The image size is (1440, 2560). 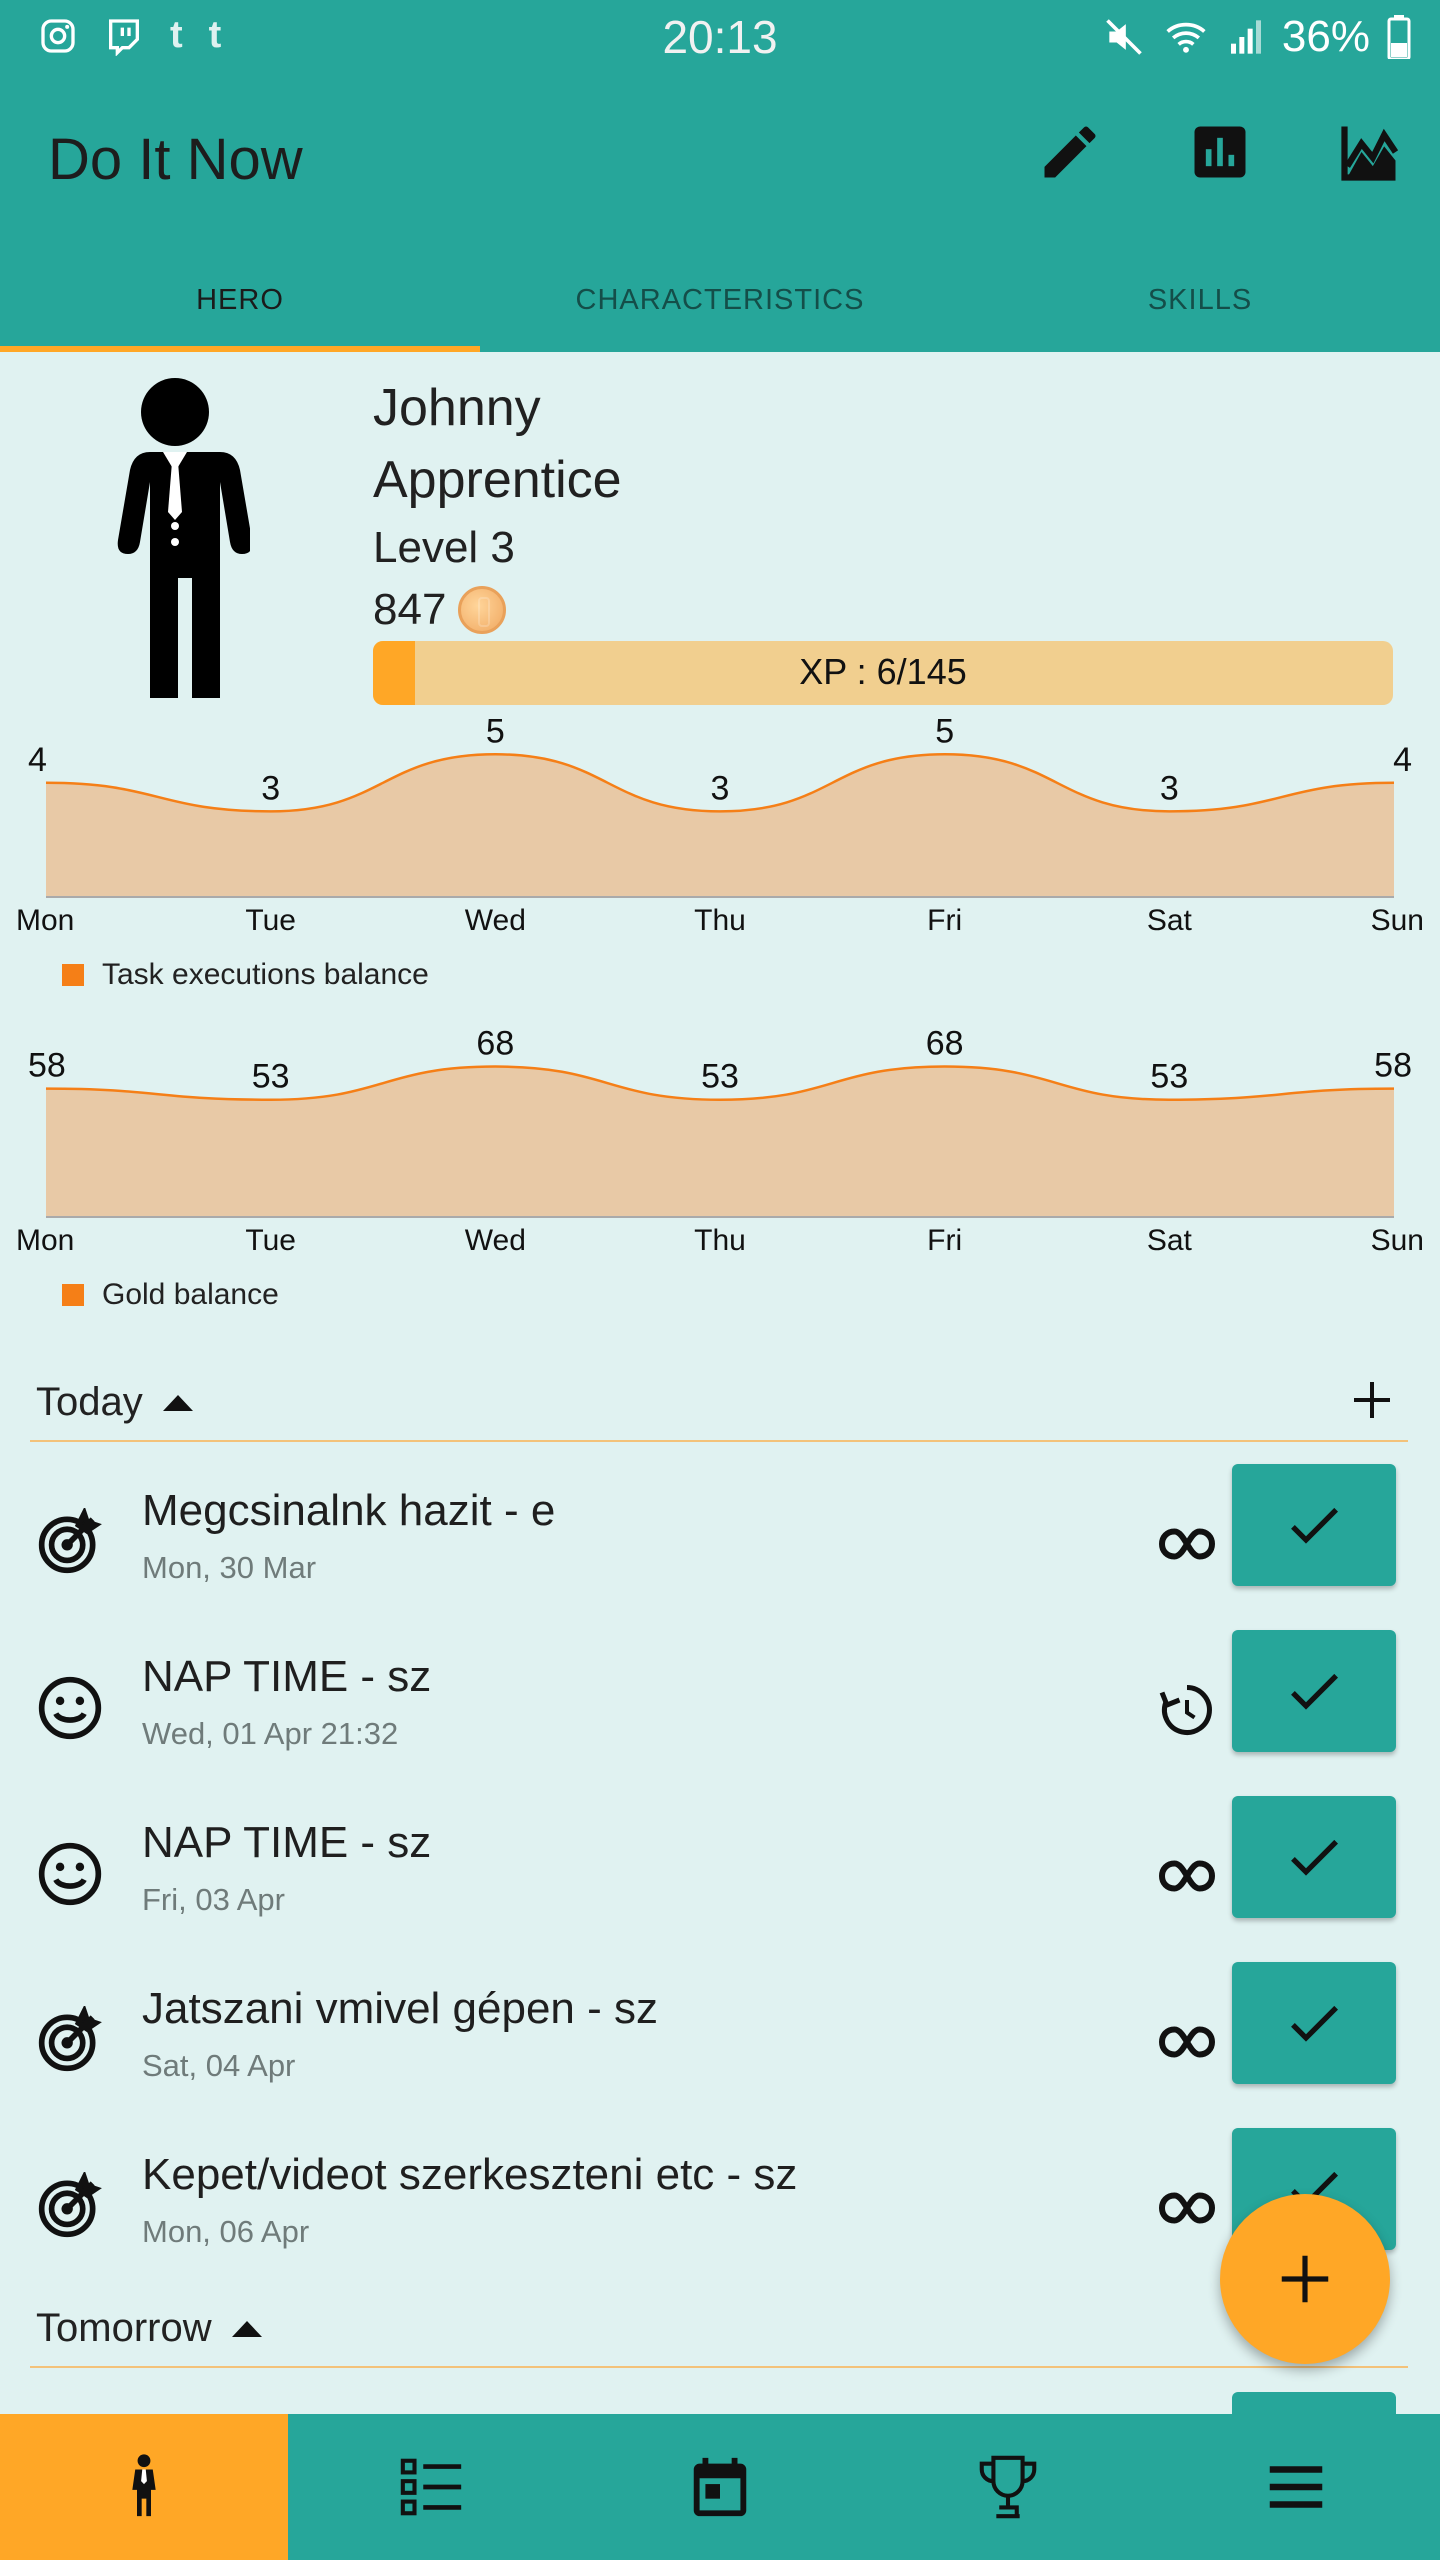 What do you see at coordinates (720, 38) in the screenshot?
I see `status-bar: t t 20:13 36%` at bounding box center [720, 38].